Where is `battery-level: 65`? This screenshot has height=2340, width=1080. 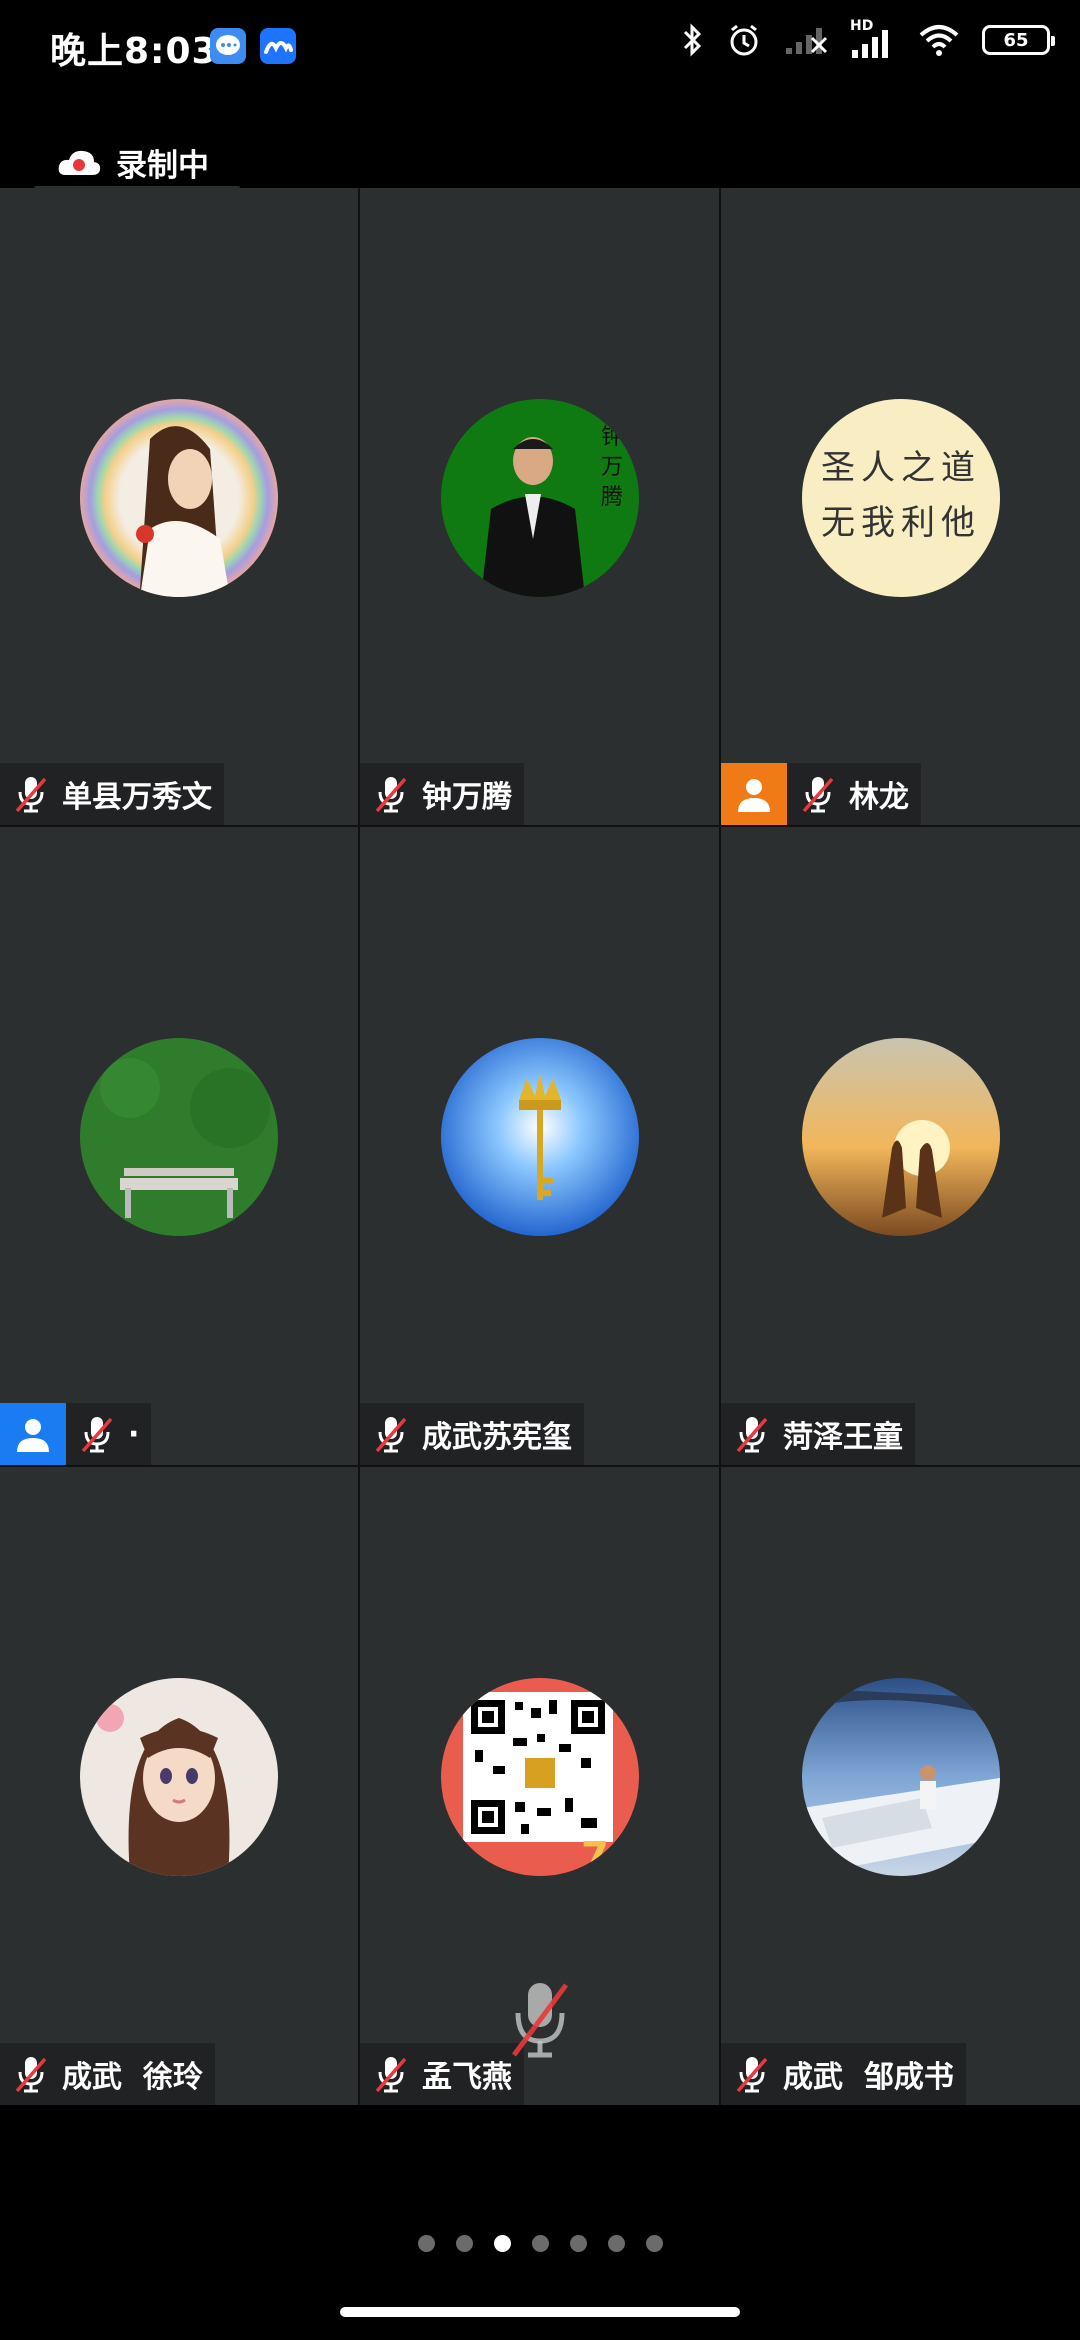 battery-level: 65 is located at coordinates (1016, 40).